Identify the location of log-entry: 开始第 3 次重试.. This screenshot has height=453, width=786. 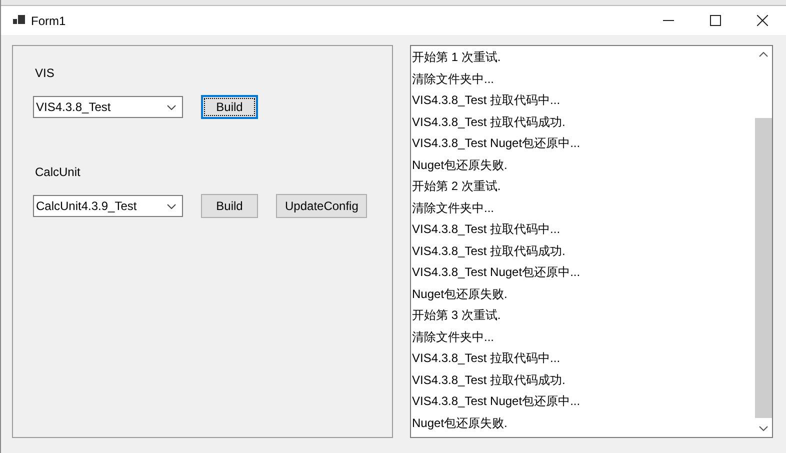
(583, 315).